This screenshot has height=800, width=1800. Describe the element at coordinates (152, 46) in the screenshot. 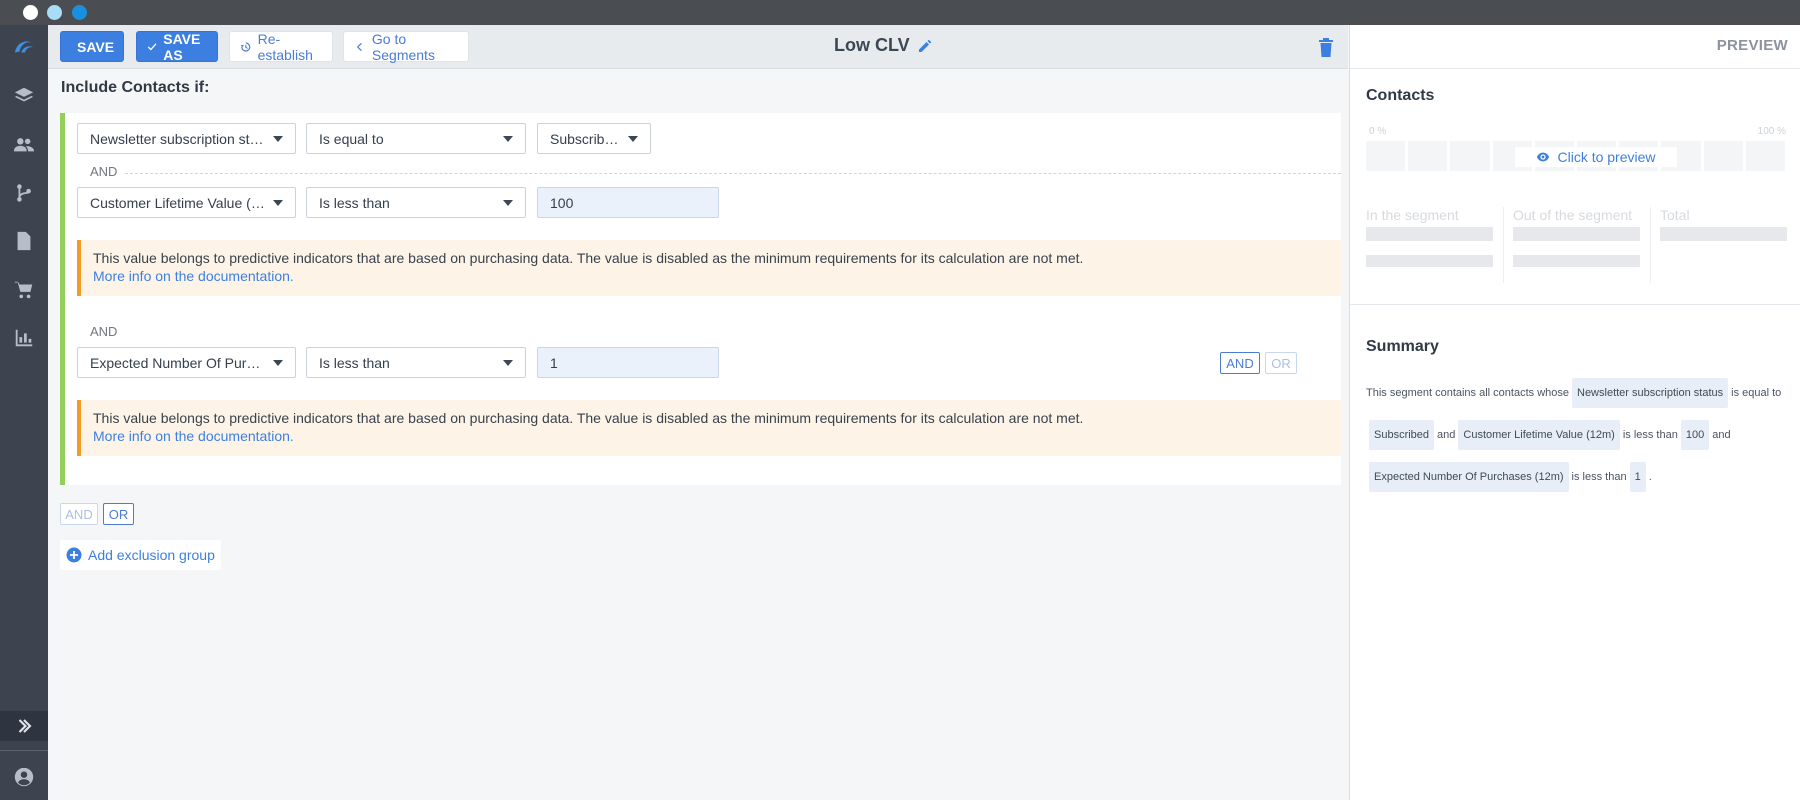

I see `check-icon` at that location.